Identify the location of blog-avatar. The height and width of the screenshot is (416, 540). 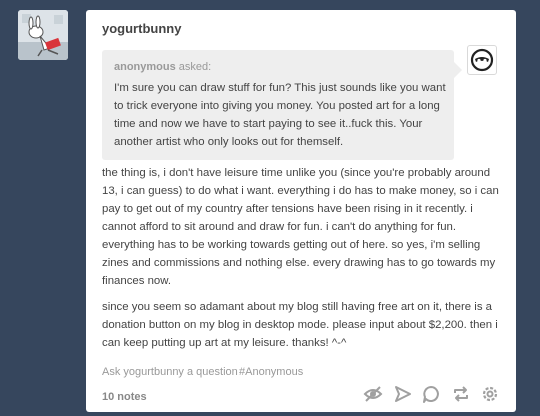
(43, 35).